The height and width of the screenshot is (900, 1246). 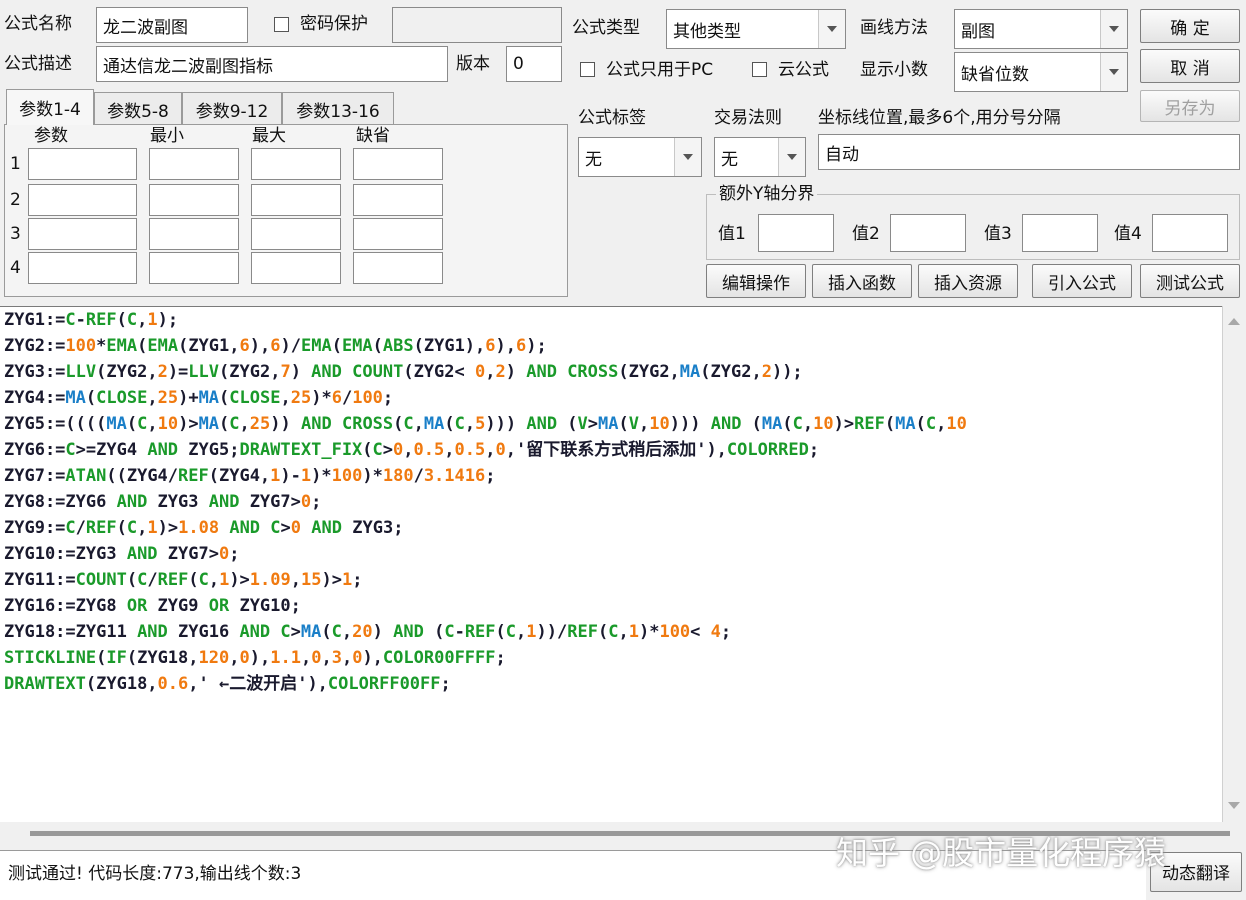 I want to click on code-token: AND, so click(x=542, y=424).